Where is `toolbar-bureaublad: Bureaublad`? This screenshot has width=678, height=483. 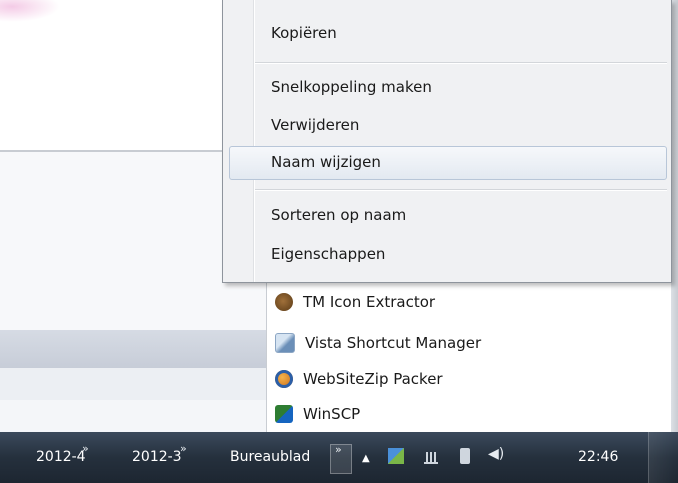
toolbar-bureaublad: Bureaublad is located at coordinates (270, 457).